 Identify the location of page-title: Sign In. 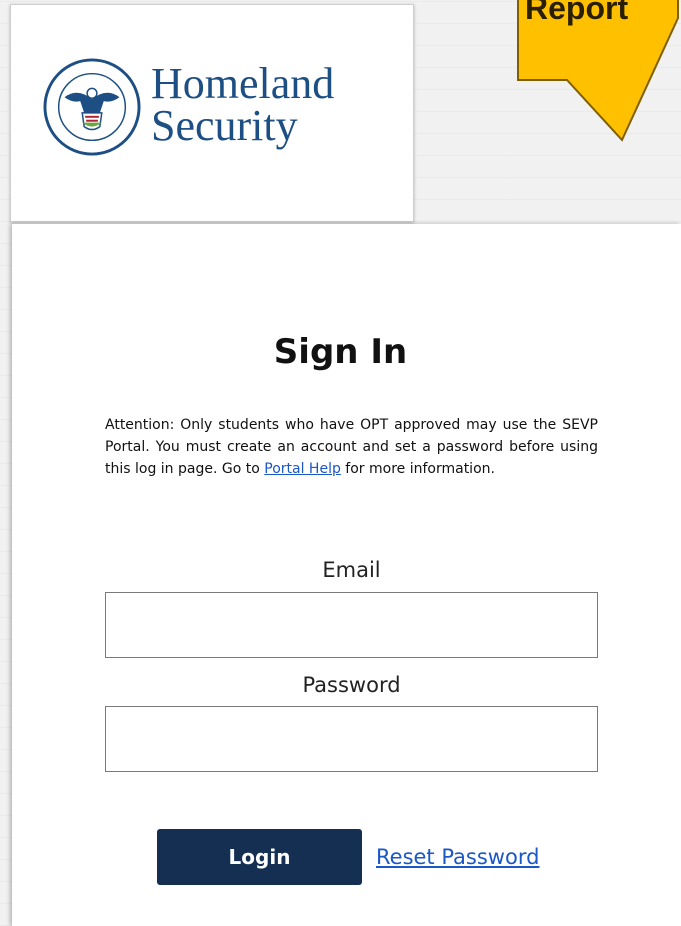
(340, 352).